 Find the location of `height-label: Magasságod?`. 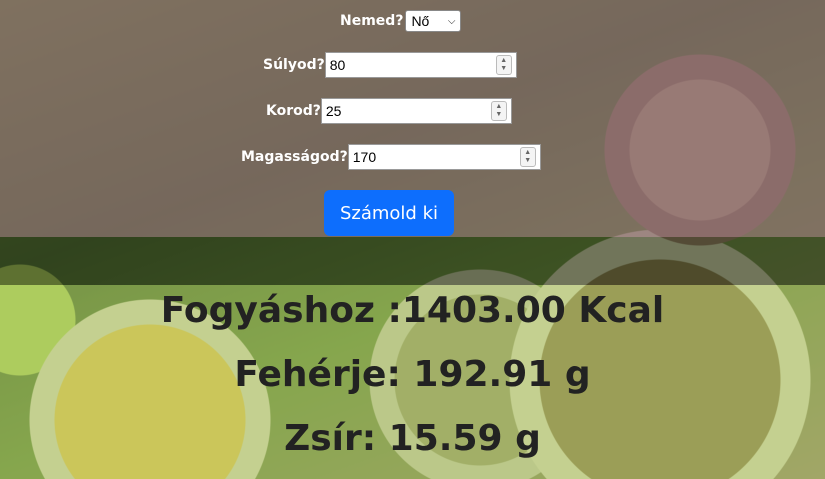

height-label: Magasságod? is located at coordinates (294, 157).